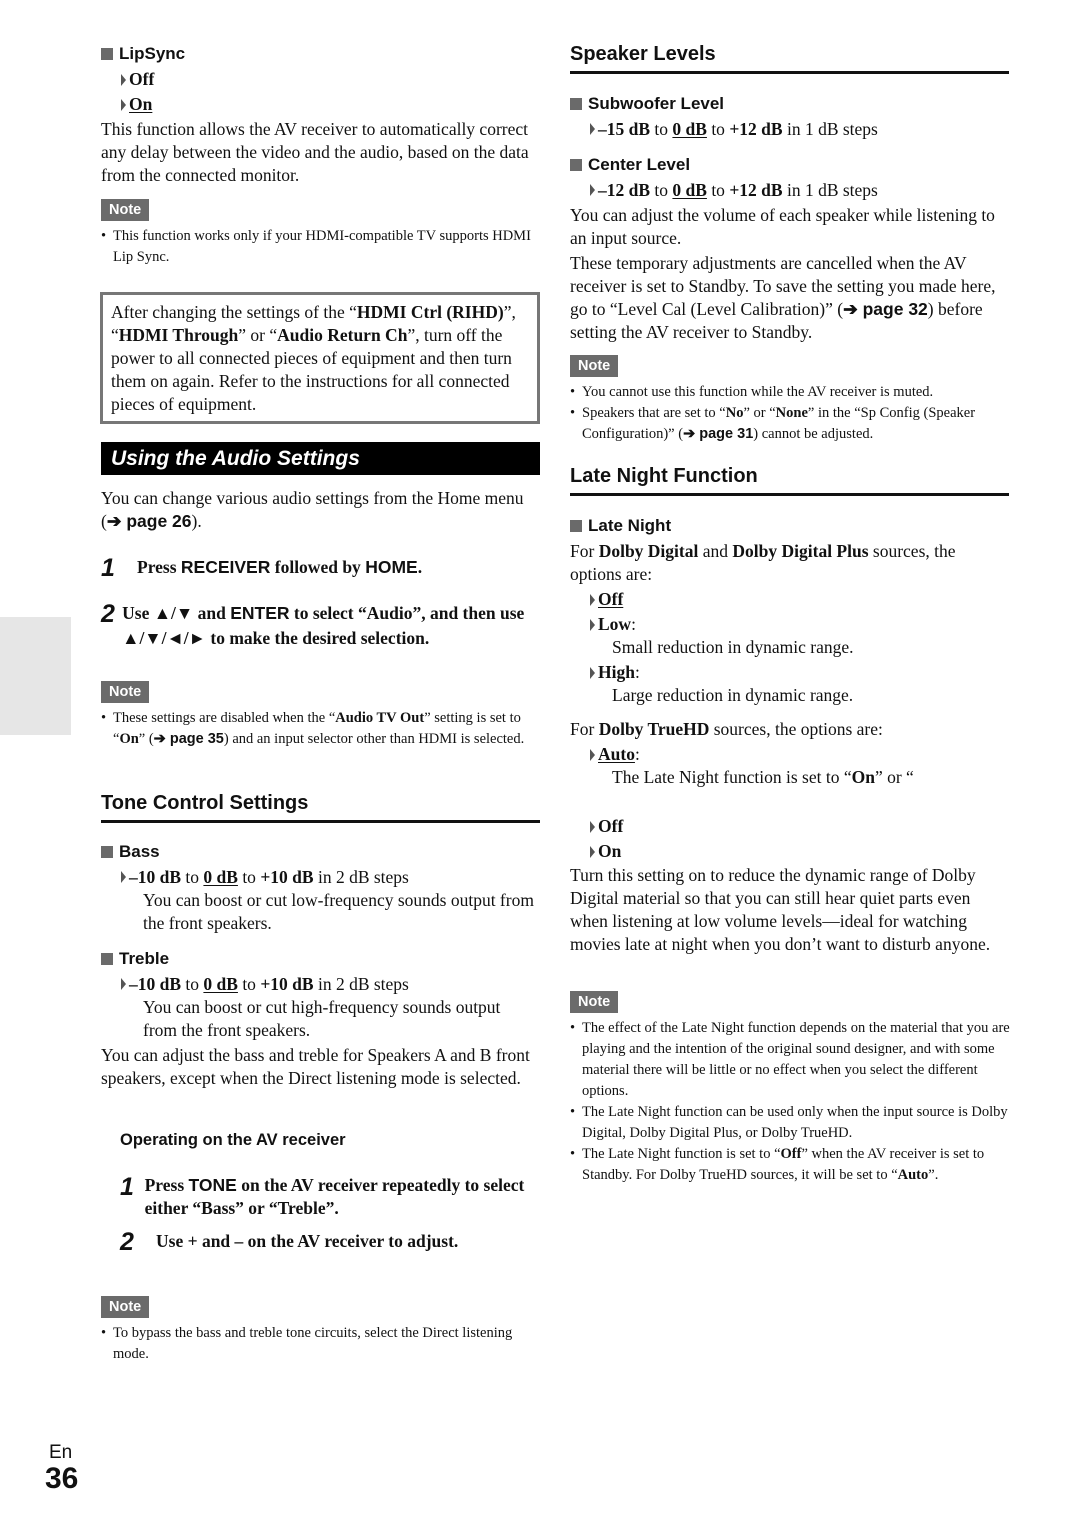 This screenshot has height=1526, width=1080. I want to click on dd-option-high: High:, so click(615, 672).